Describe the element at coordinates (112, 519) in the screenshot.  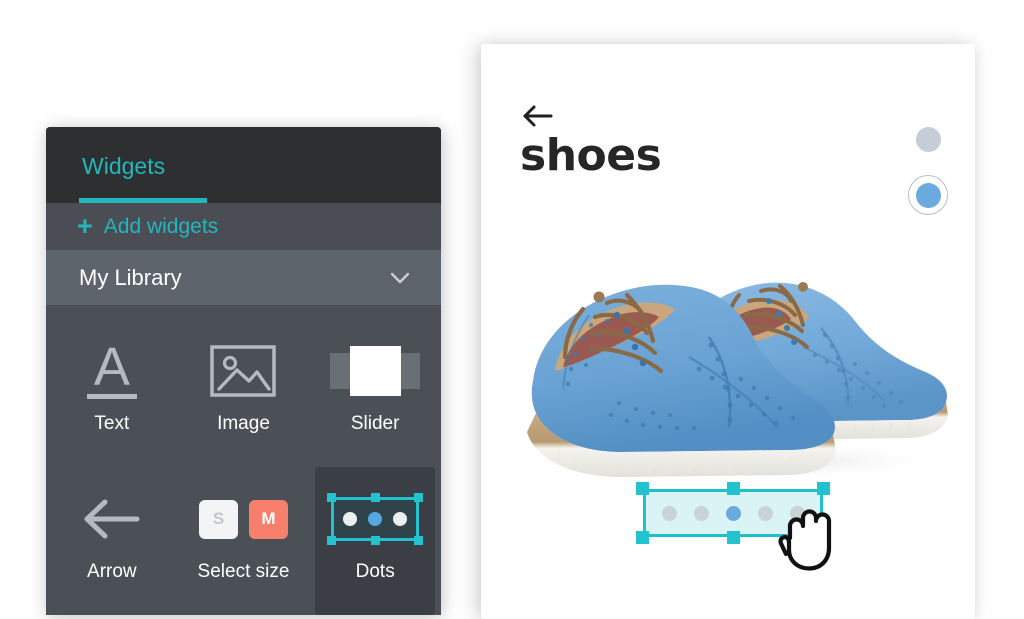
I see `arrow-left-icon` at that location.